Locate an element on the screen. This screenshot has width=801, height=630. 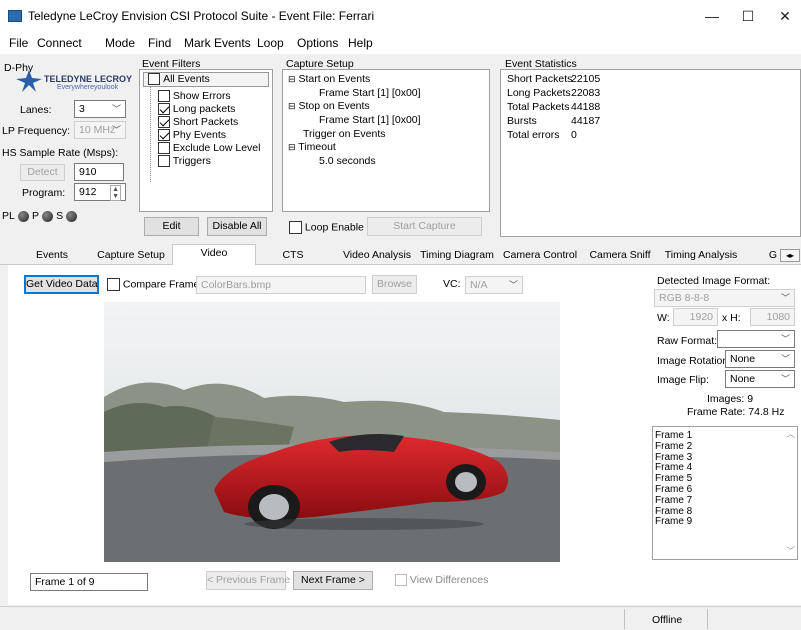
maximize-button: ☐ is located at coordinates (748, 16).